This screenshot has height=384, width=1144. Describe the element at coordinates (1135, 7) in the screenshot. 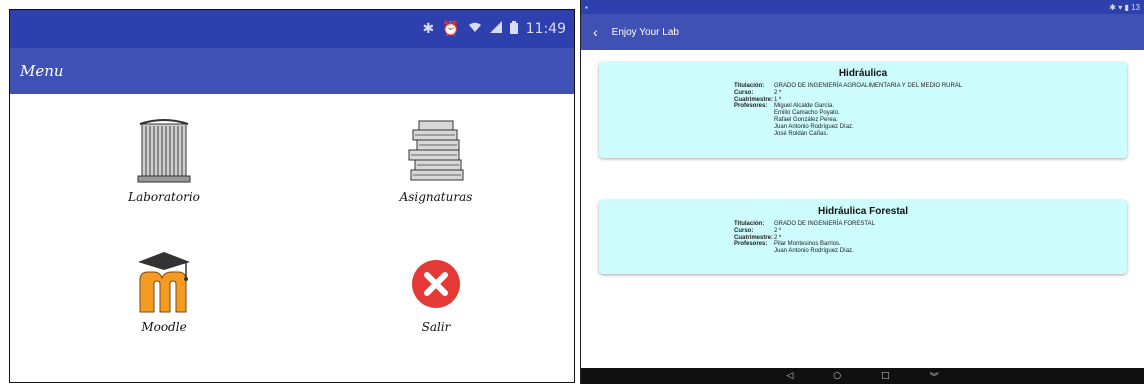

I see `clock-time: 13` at that location.